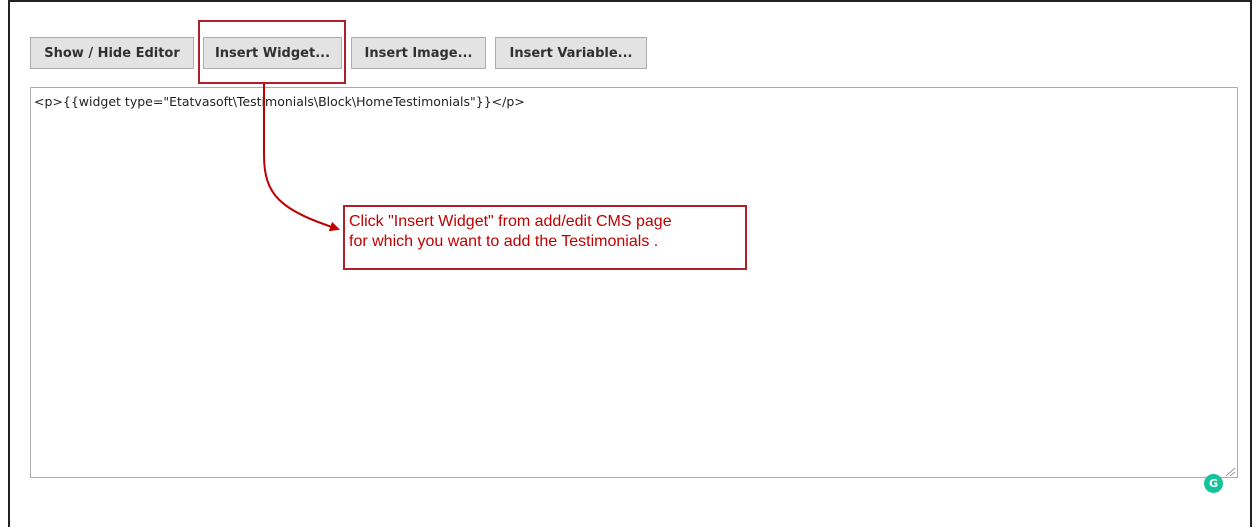 This screenshot has height=529, width=1257. I want to click on grammarly-icon: G, so click(1213, 483).